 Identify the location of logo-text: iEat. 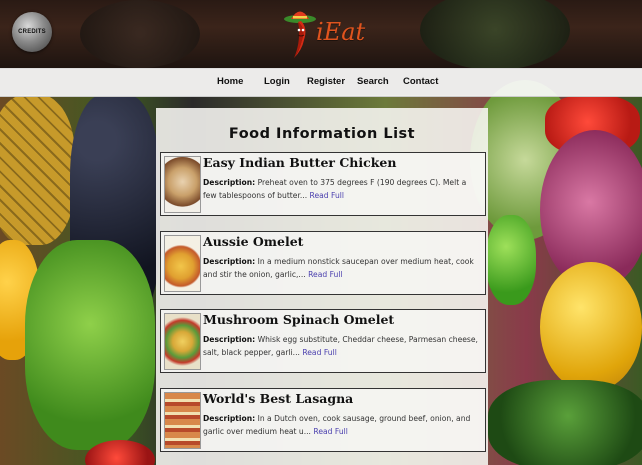
(341, 32).